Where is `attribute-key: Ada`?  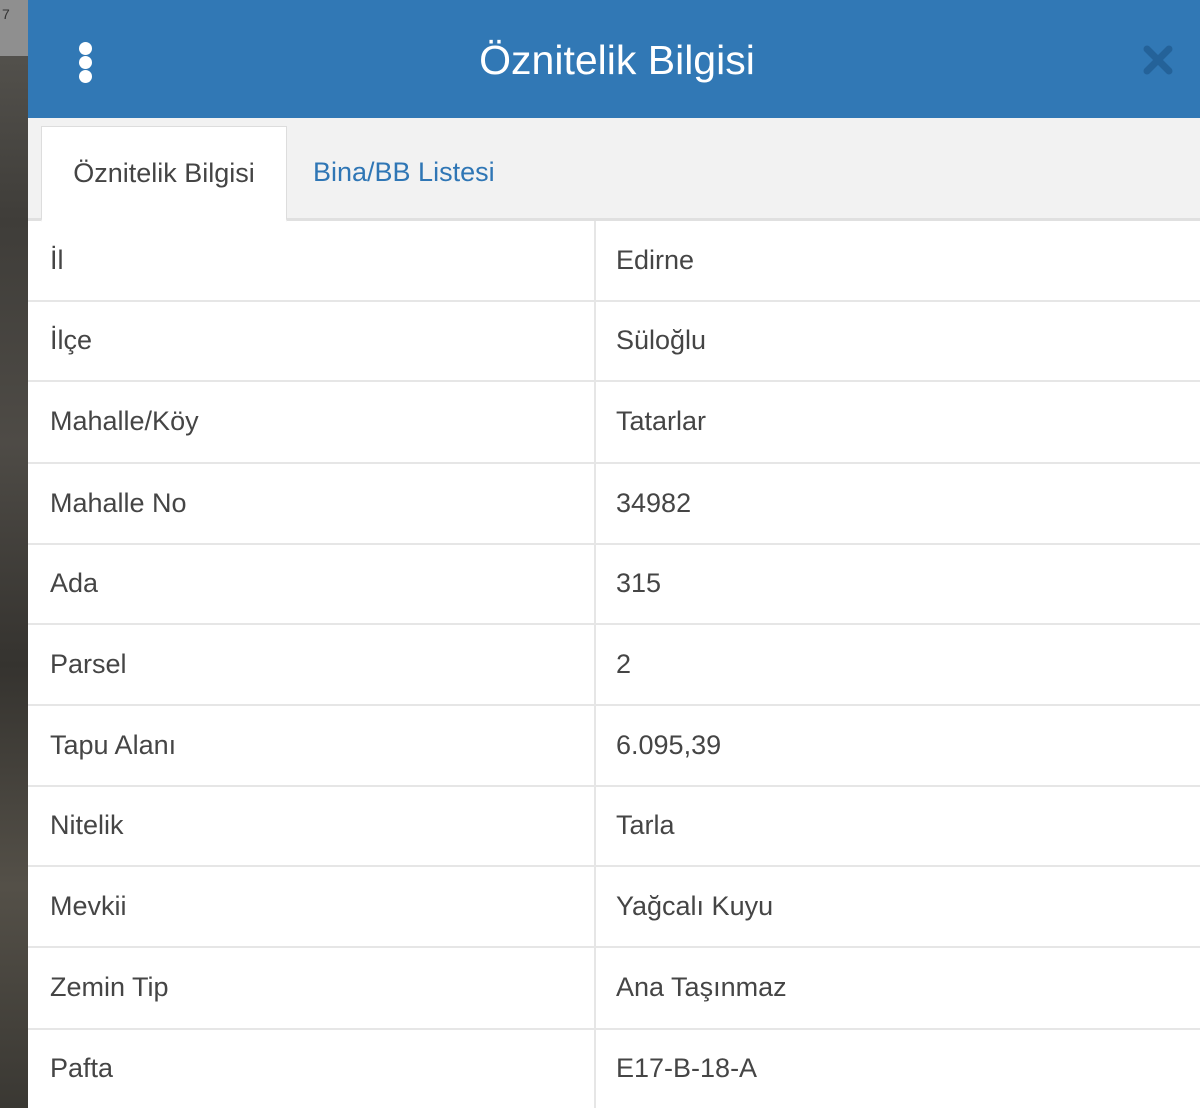 attribute-key: Ada is located at coordinates (74, 583).